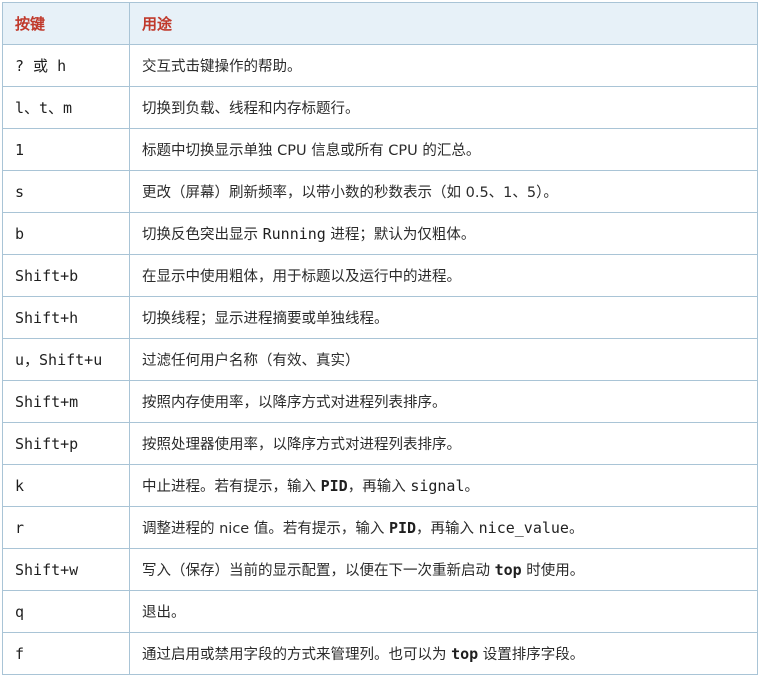 The width and height of the screenshot is (760, 681). I want to click on usage-cell: 在显示中使用粗体，用于标题以及运行中的进程。, so click(443, 275).